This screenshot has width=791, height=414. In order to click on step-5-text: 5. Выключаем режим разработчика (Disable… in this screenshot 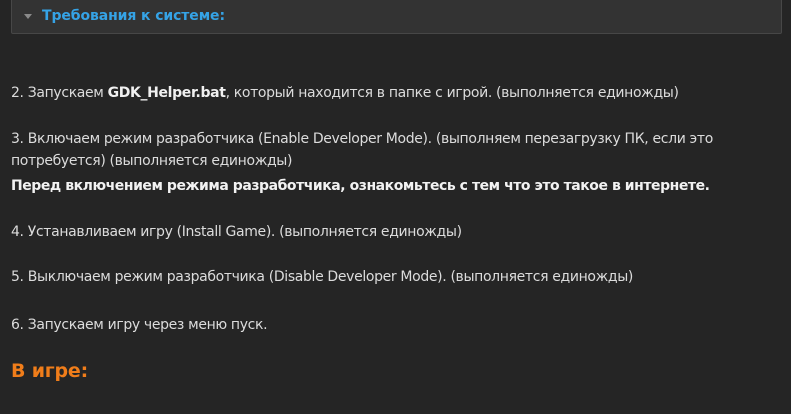, I will do `click(322, 277)`.